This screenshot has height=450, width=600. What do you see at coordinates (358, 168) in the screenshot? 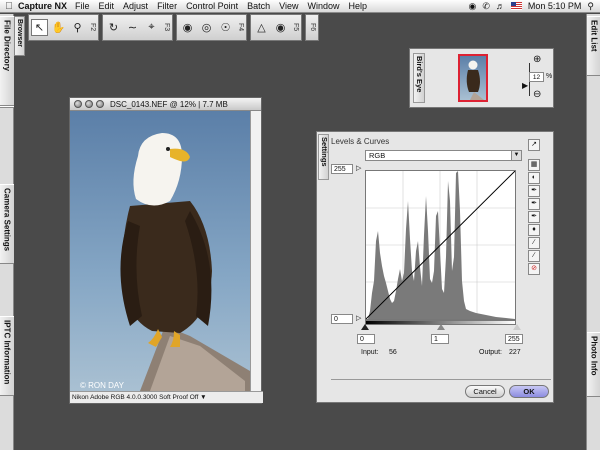
I see `output-max-handle: ▷` at bounding box center [358, 168].